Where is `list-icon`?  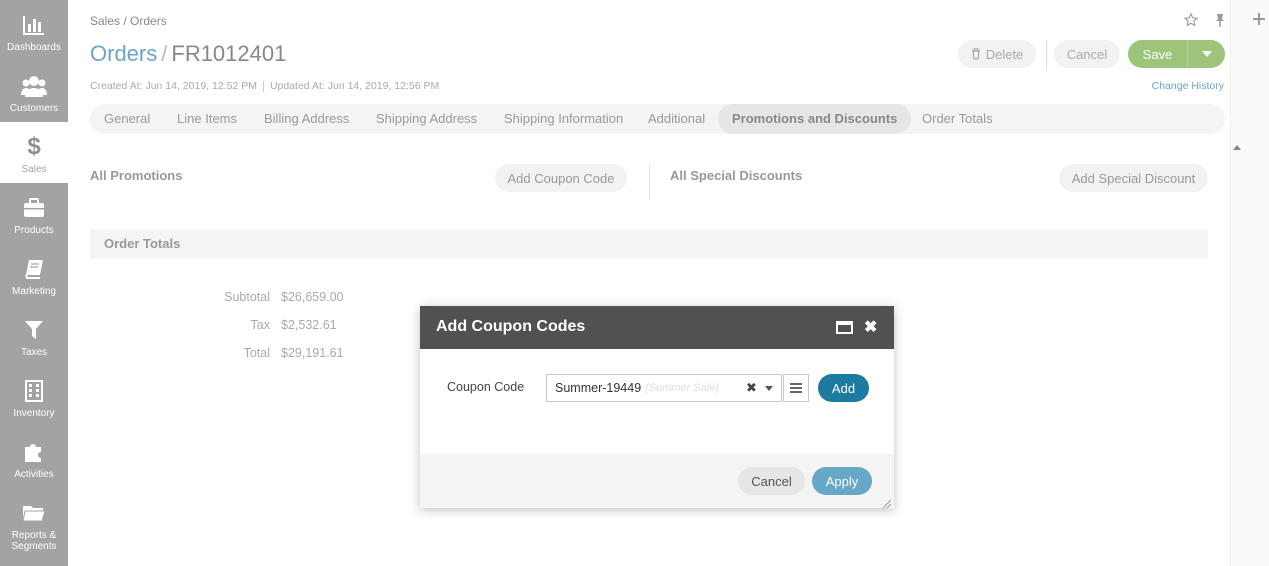 list-icon is located at coordinates (796, 388).